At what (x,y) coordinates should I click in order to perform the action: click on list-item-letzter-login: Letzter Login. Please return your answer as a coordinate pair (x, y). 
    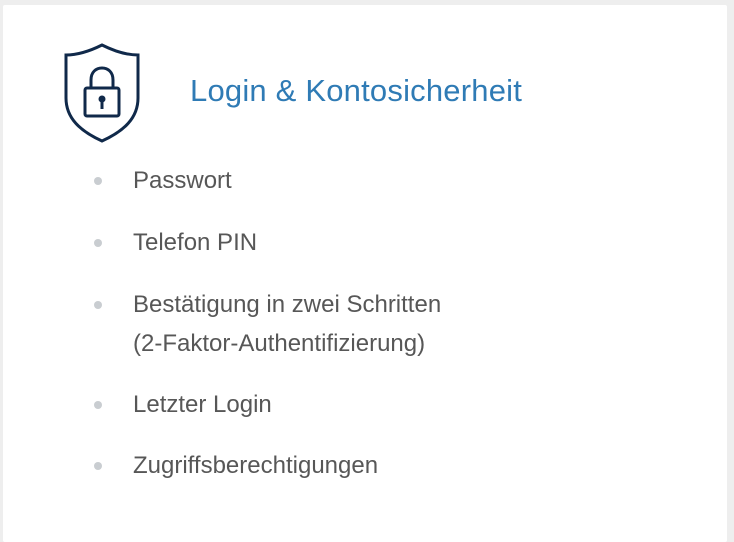
    Looking at the image, I should click on (183, 404).